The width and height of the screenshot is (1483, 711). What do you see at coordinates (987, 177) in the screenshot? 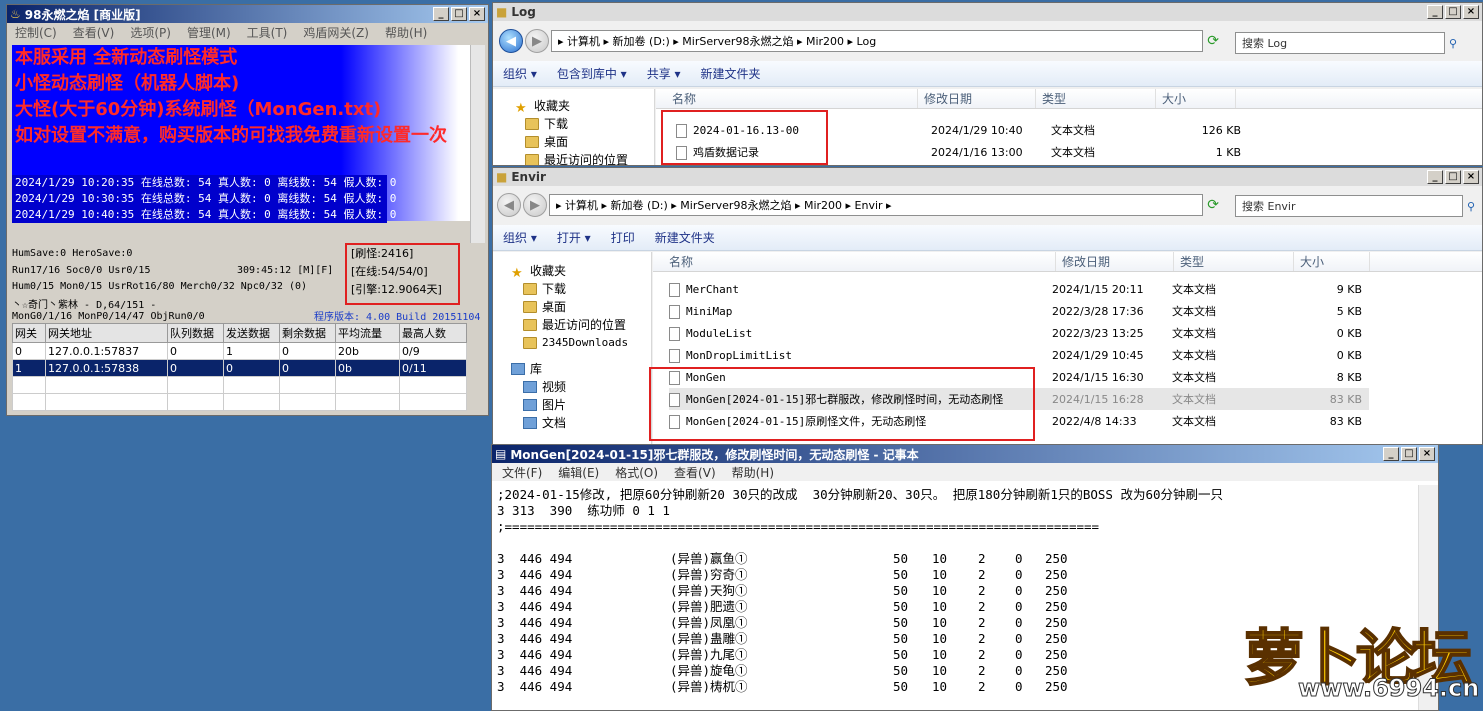
I see `envir-titlebar: ■ Envir _ □ ×` at bounding box center [987, 177].